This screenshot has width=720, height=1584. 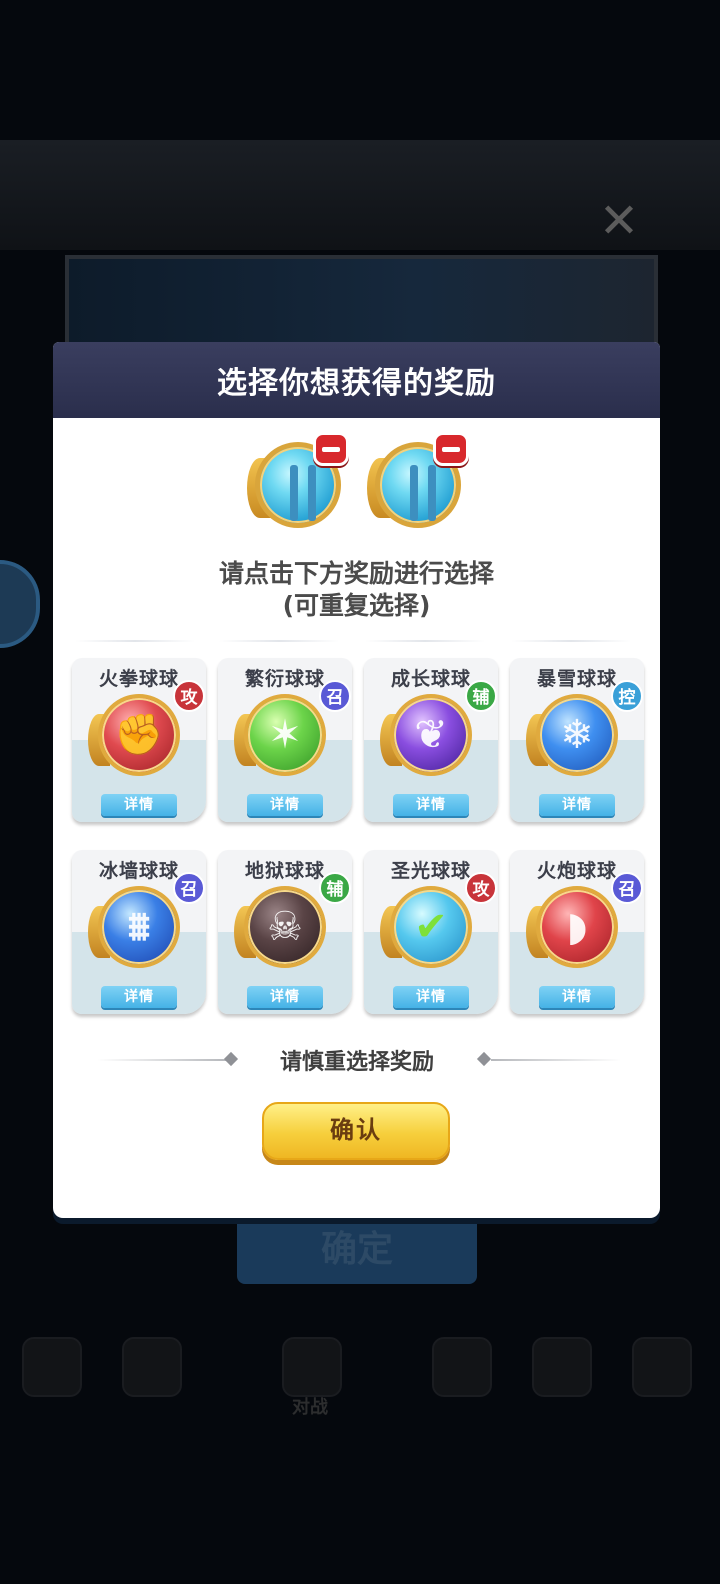 I want to click on reward-card-blizzard: 暴雪球球 ❄ 控 详情, so click(x=577, y=740).